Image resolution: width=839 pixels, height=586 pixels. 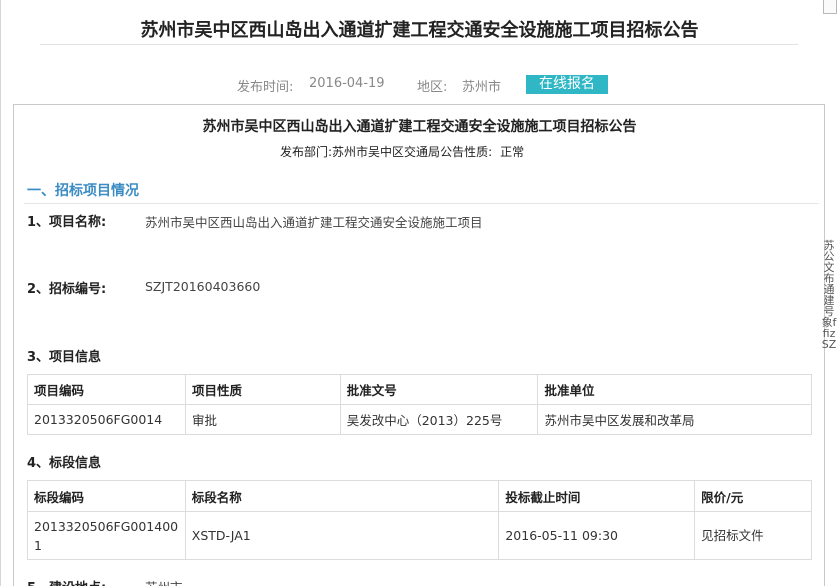 What do you see at coordinates (432, 87) in the screenshot?
I see `area-label: 地区:` at bounding box center [432, 87].